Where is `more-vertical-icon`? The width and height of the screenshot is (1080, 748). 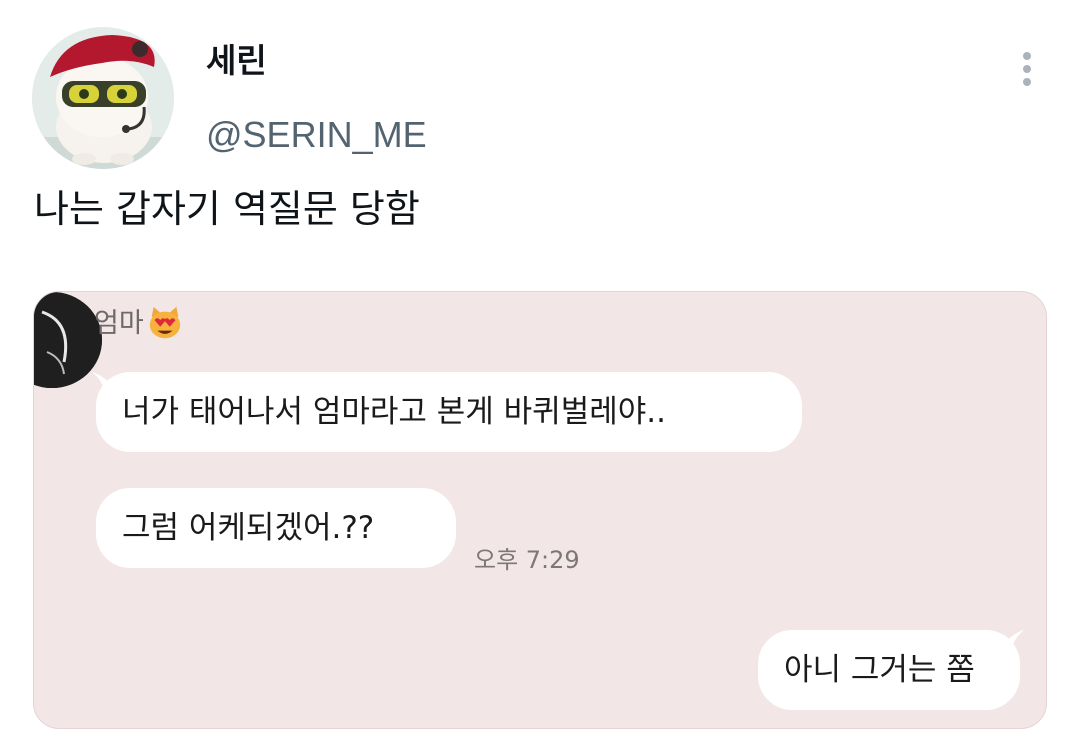 more-vertical-icon is located at coordinates (1027, 69).